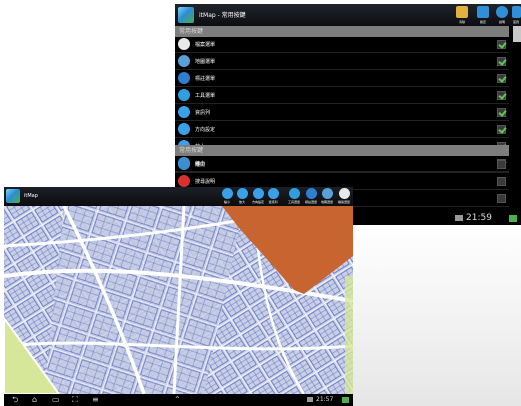 This screenshot has width=521, height=406. What do you see at coordinates (273, 202) in the screenshot?
I see `toolbar-label: 資訊列` at bounding box center [273, 202].